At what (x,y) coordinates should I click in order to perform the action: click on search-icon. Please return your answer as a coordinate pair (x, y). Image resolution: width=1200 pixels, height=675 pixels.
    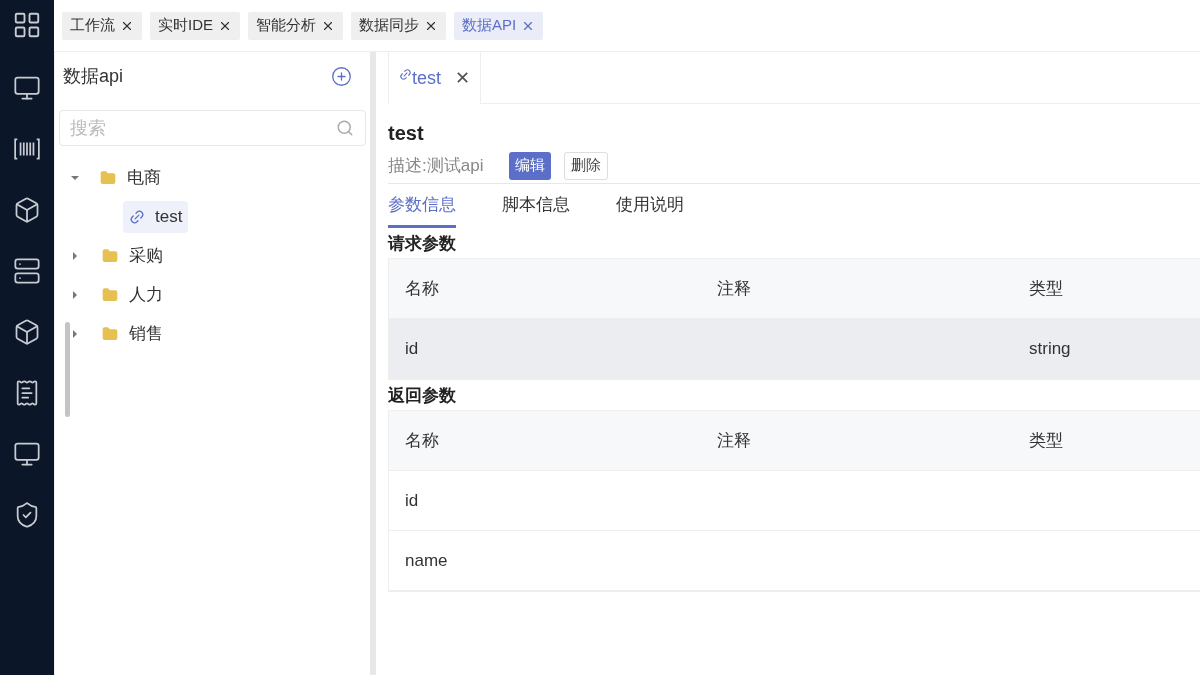
    Looking at the image, I should click on (345, 128).